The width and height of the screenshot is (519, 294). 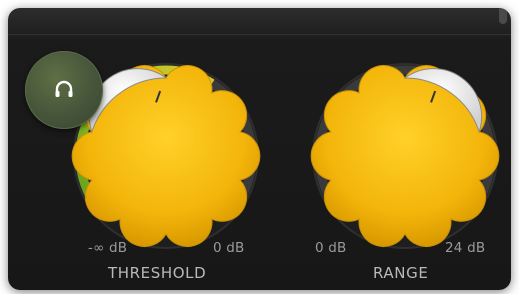 I want to click on headphone-monitor-button, so click(x=64, y=90).